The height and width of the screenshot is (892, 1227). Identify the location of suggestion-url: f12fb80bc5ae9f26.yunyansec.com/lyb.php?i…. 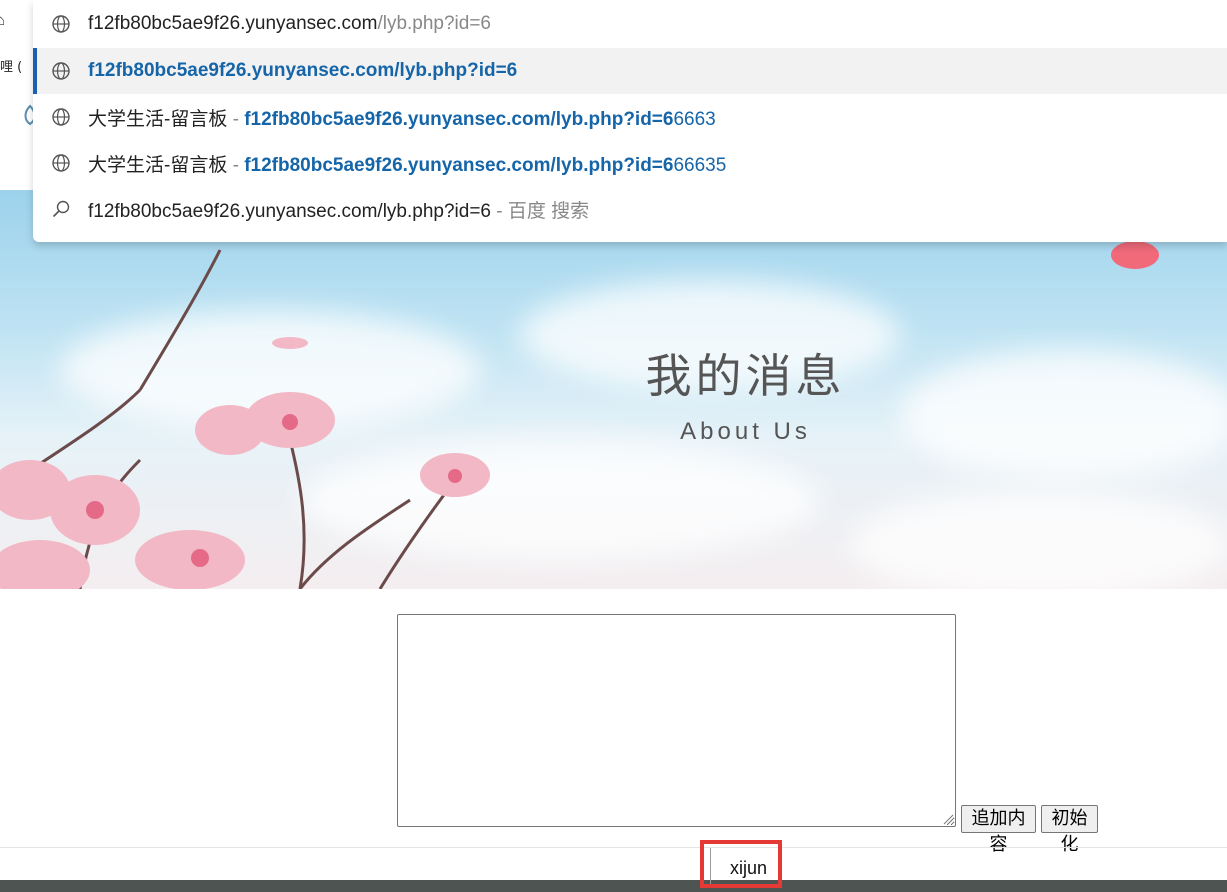
(303, 70).